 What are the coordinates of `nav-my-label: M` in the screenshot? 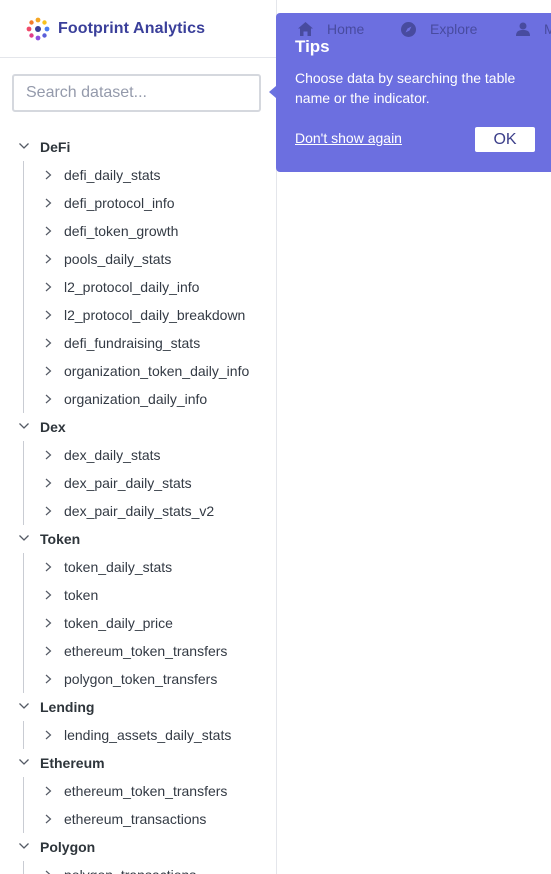 It's located at (547, 29).